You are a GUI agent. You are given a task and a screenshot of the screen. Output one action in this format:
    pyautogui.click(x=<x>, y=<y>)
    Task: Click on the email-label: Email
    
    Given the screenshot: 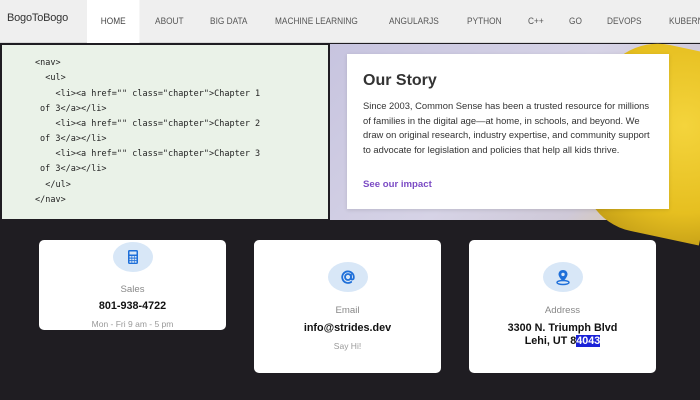 What is the action you would take?
    pyautogui.click(x=347, y=310)
    